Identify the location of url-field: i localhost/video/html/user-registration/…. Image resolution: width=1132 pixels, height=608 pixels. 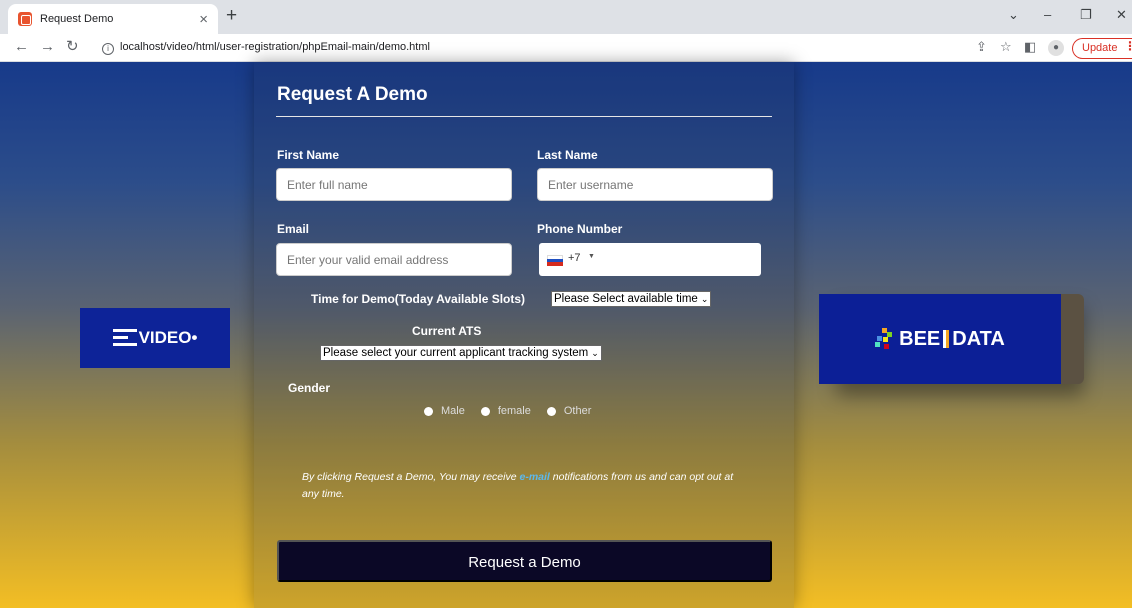
(266, 48).